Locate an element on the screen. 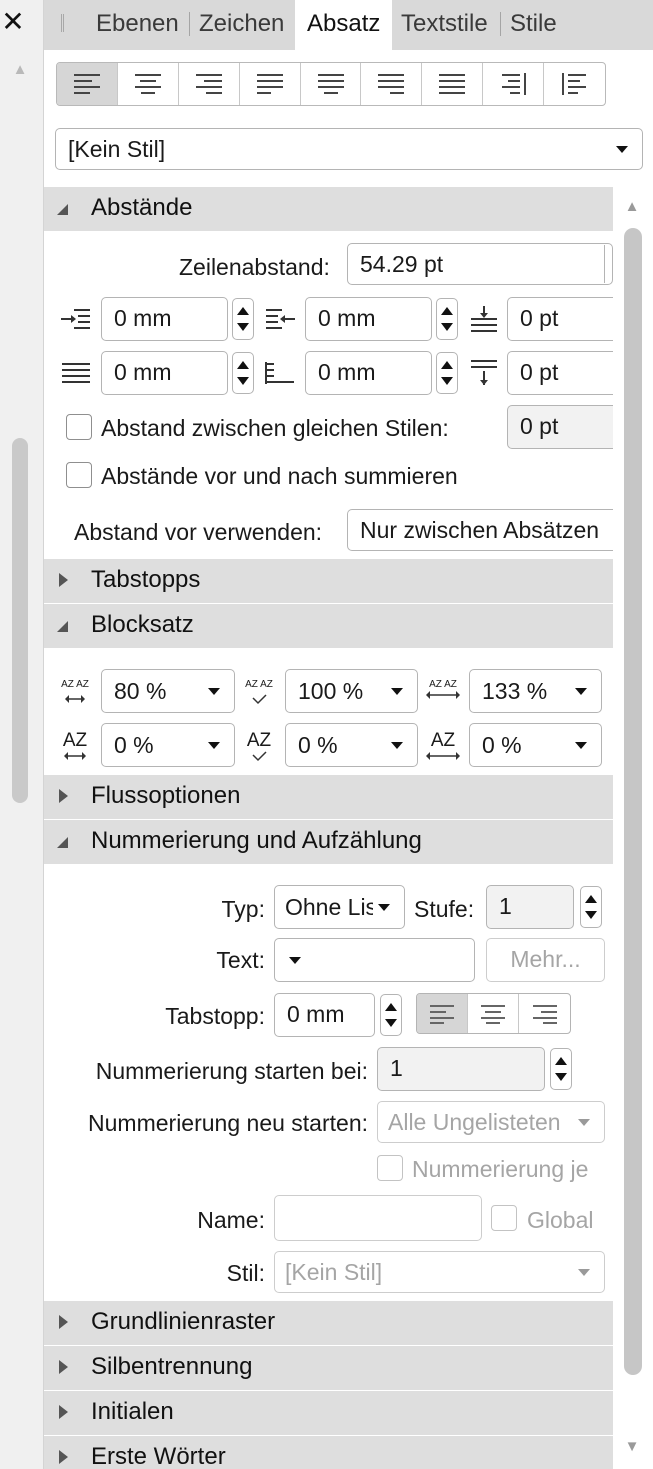 This screenshot has width=653, height=1469. section-header-grundlinienraster: Grundlinienraster is located at coordinates (328, 1323).